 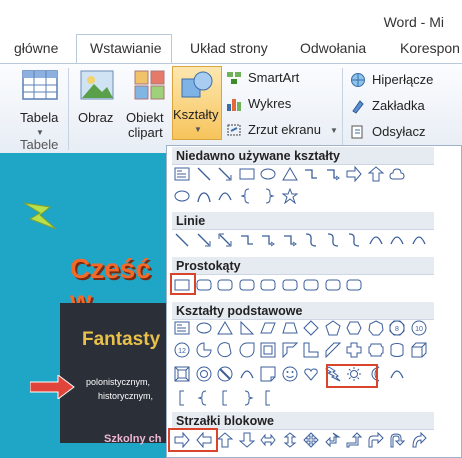 What do you see at coordinates (276, 79) in the screenshot?
I see `smartart-button: SmartArt` at bounding box center [276, 79].